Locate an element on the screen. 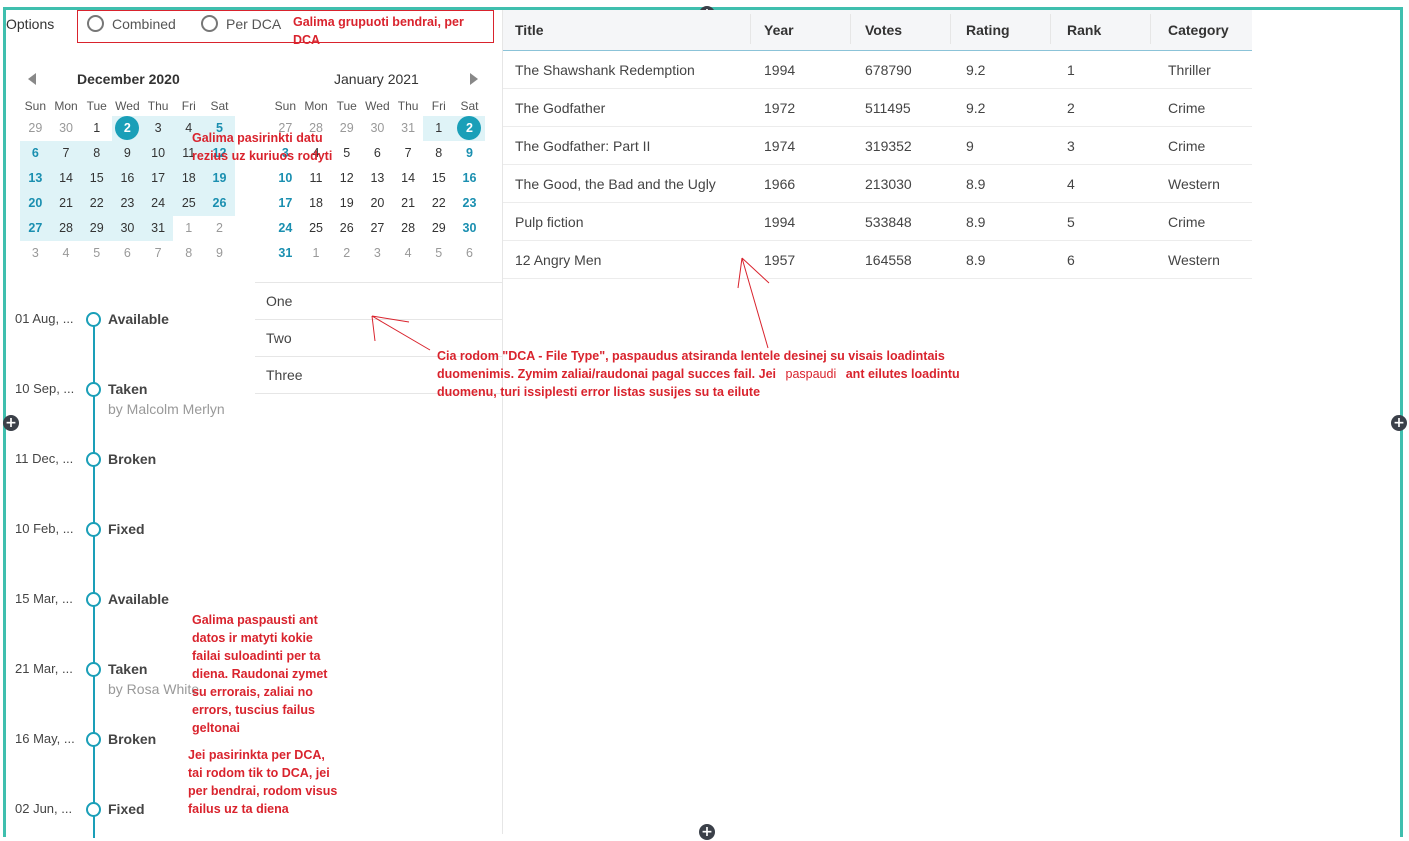 The image size is (1409, 841). arrow-to-table is located at coordinates (753, 303).